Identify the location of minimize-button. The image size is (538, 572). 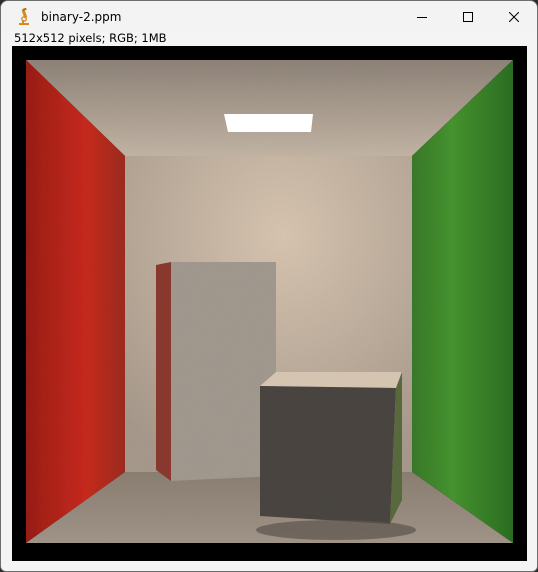
(422, 16).